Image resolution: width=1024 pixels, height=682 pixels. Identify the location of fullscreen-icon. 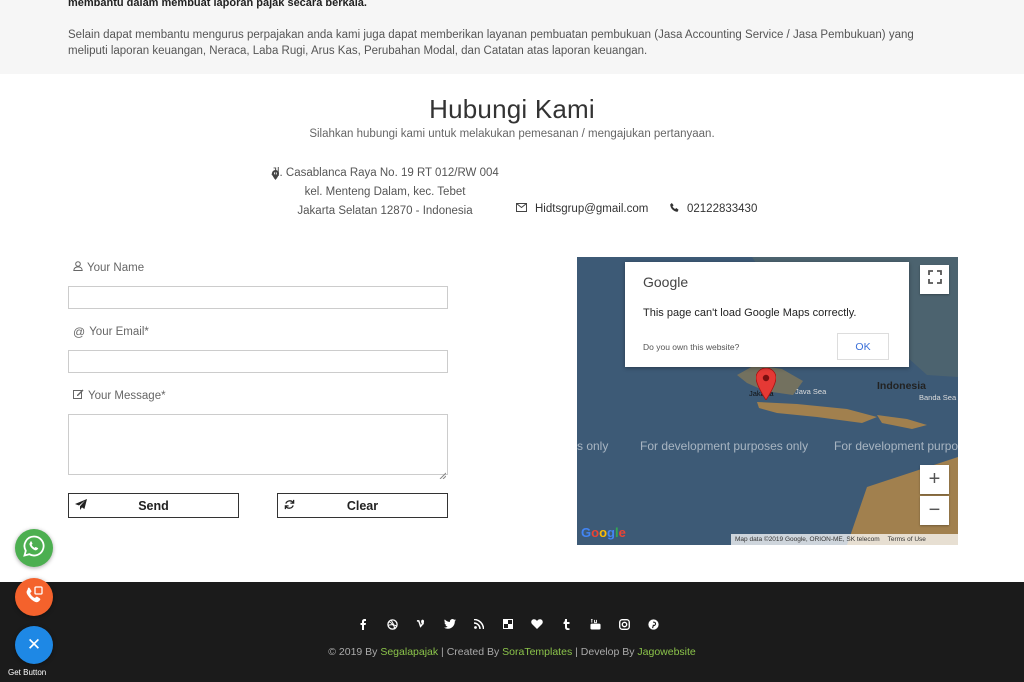
(934, 279).